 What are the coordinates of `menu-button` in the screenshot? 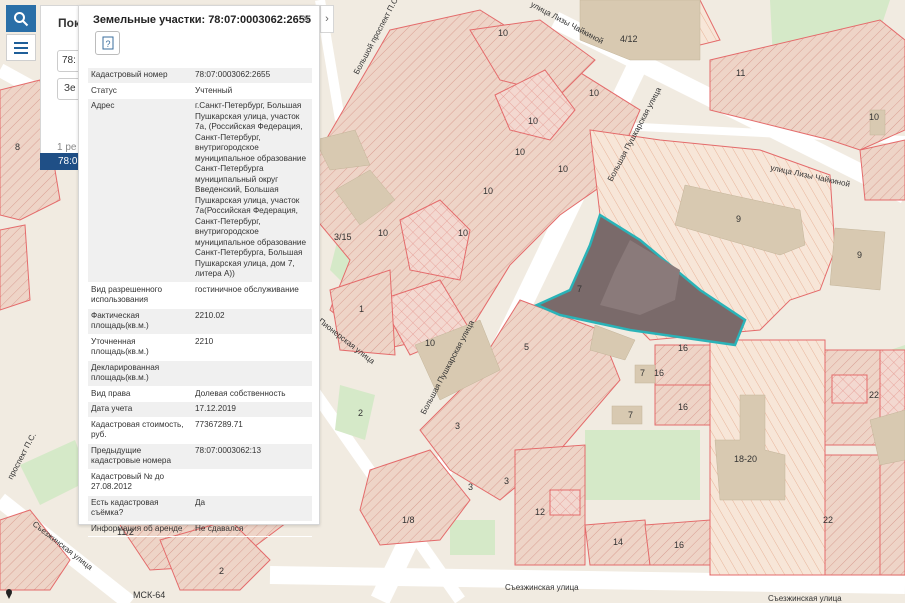 It's located at (21, 47).